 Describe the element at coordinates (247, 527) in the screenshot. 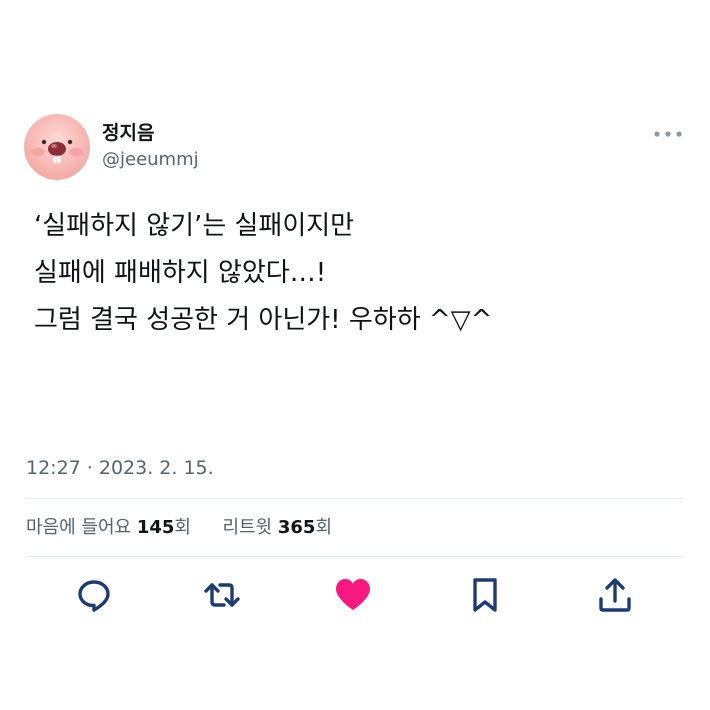

I see `retweets-label: 리트윗` at that location.